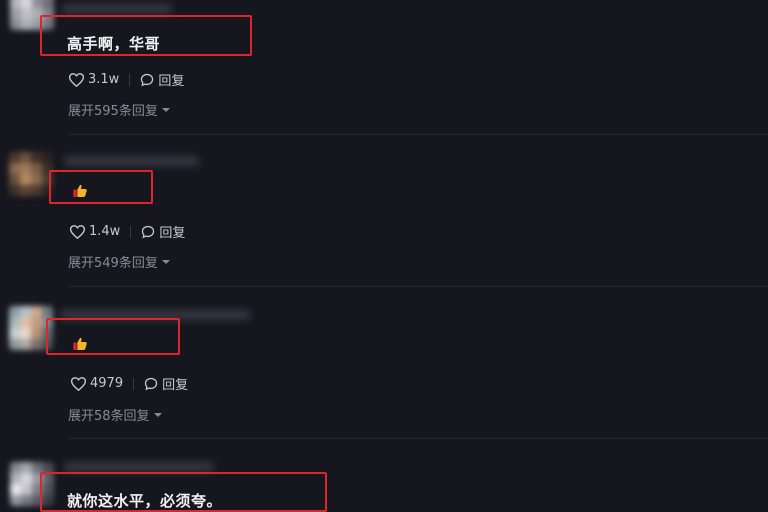 The image size is (768, 512). Describe the element at coordinates (31, 174) in the screenshot. I see `avatar` at that location.